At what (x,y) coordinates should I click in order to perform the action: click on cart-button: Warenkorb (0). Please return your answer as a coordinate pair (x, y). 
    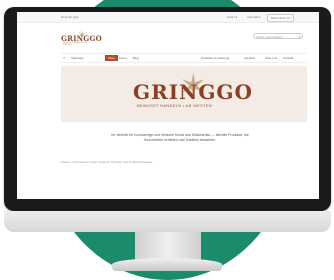
    Looking at the image, I should click on (281, 18).